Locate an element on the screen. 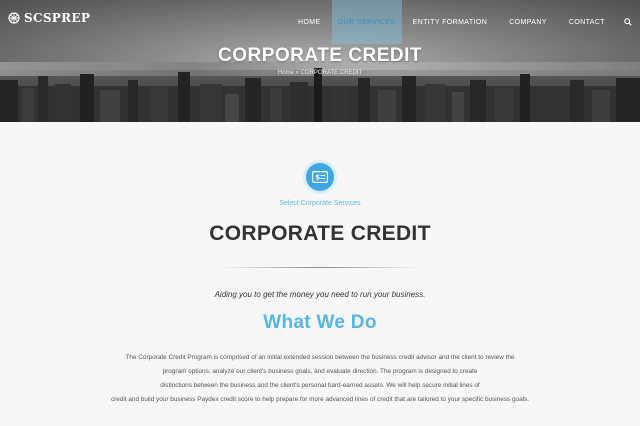 The image size is (640, 426). globe-logo-icon is located at coordinates (14, 18).